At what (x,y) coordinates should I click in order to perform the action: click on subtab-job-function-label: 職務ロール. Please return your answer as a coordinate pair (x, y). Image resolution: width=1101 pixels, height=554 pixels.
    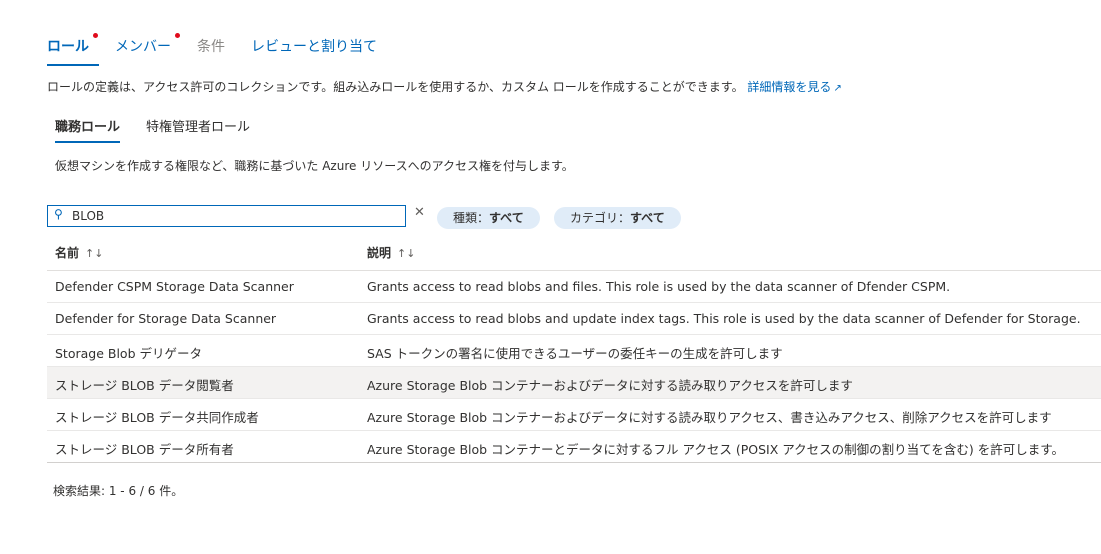
    Looking at the image, I should click on (88, 127).